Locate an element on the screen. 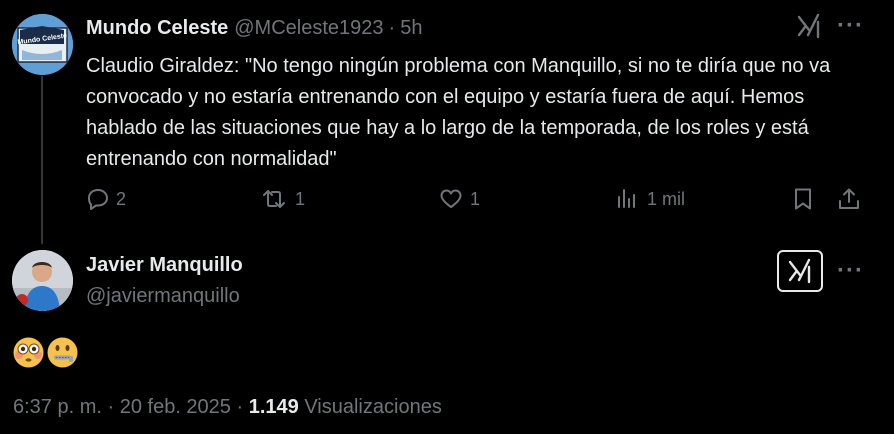 The height and width of the screenshot is (434, 894). bookmark-button is located at coordinates (803, 199).